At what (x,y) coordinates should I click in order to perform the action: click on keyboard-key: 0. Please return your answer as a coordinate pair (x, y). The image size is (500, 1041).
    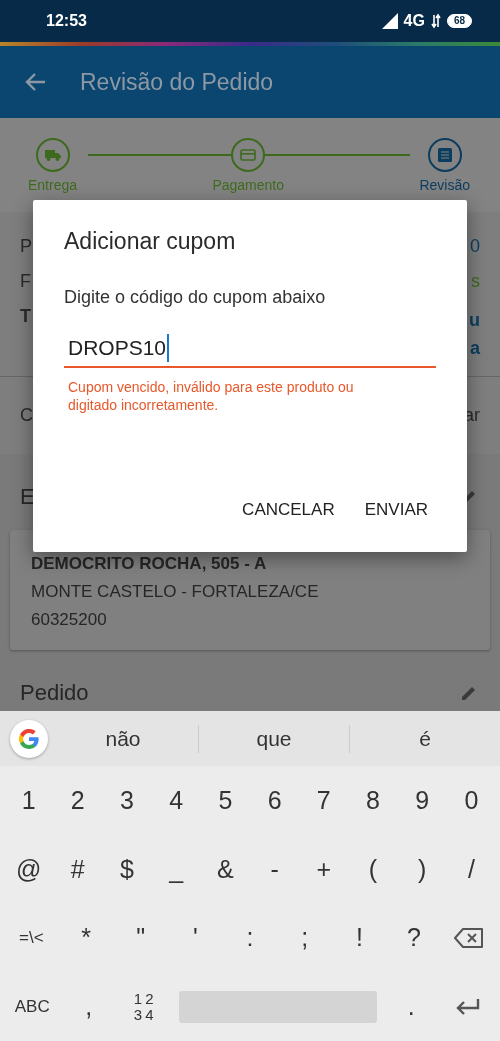
    Looking at the image, I should click on (471, 800).